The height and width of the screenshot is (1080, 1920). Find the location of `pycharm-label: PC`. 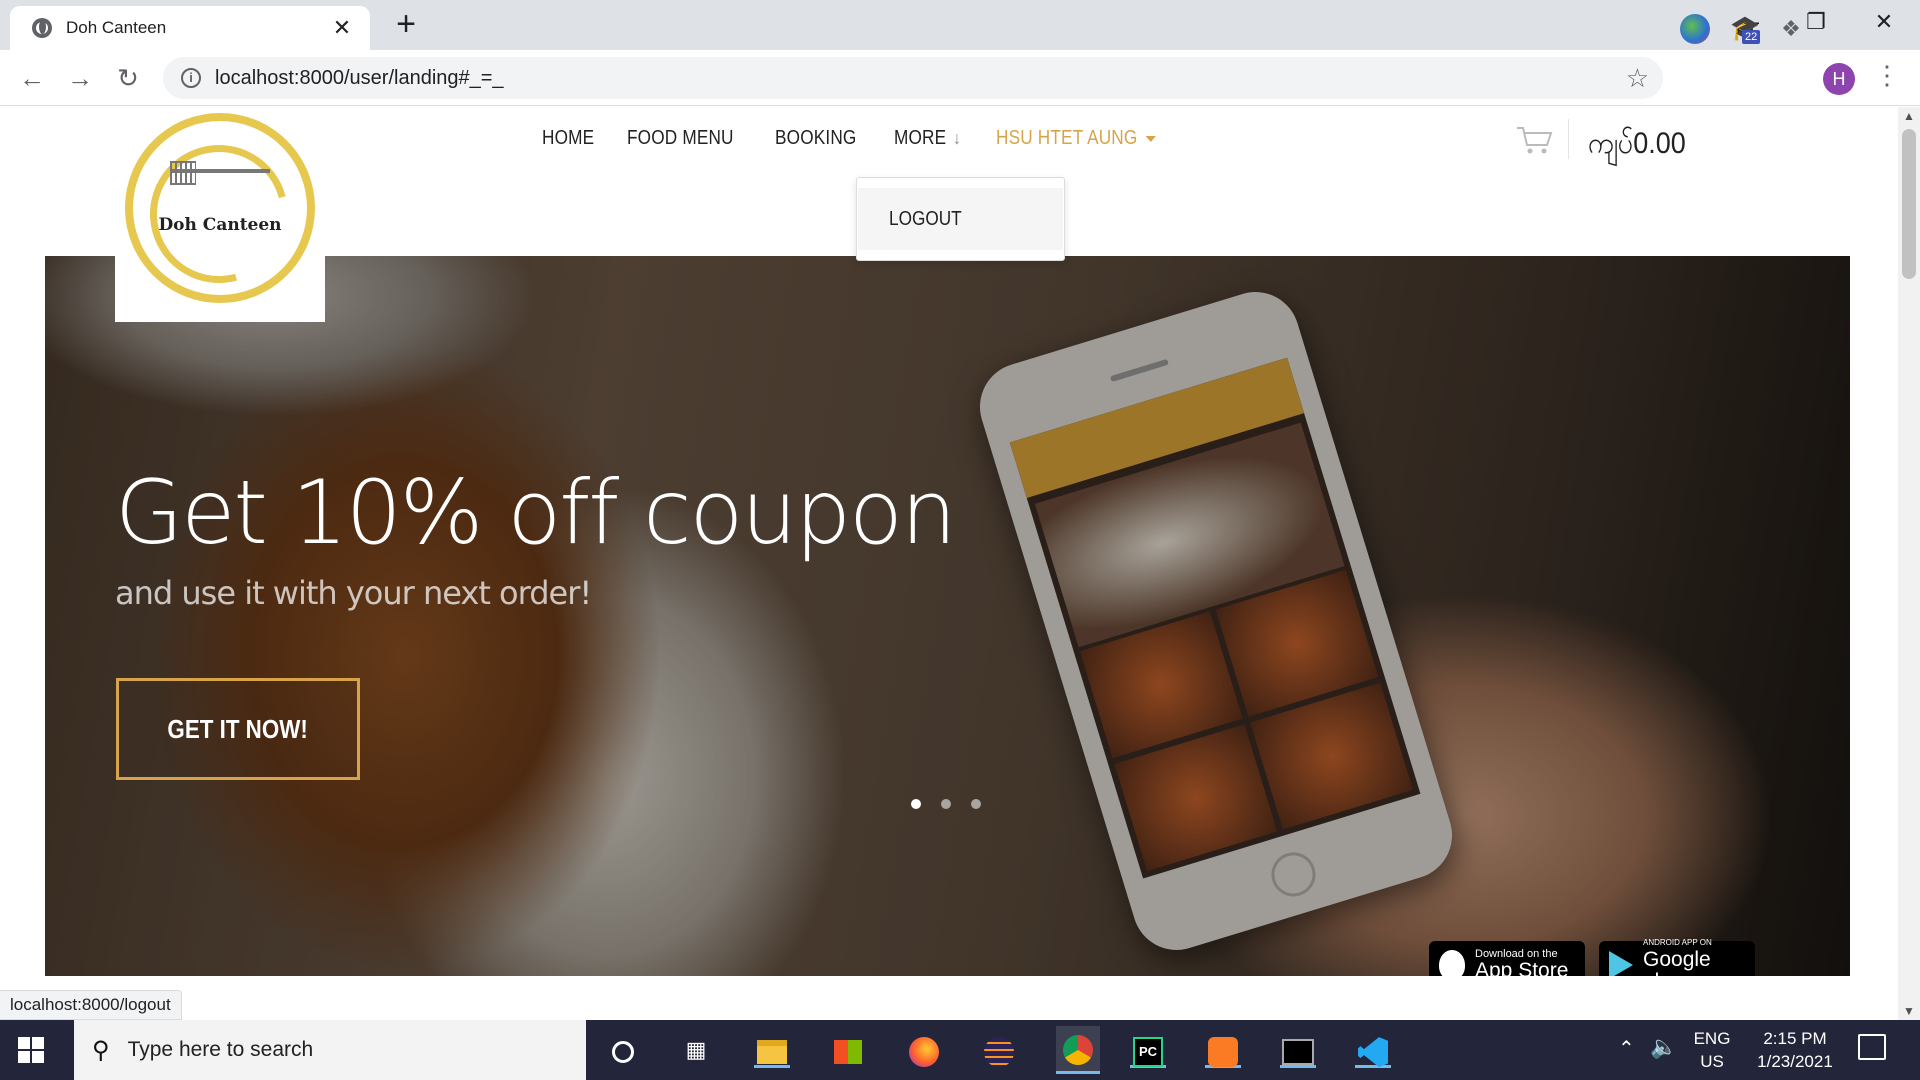

pycharm-label: PC is located at coordinates (1148, 1052).